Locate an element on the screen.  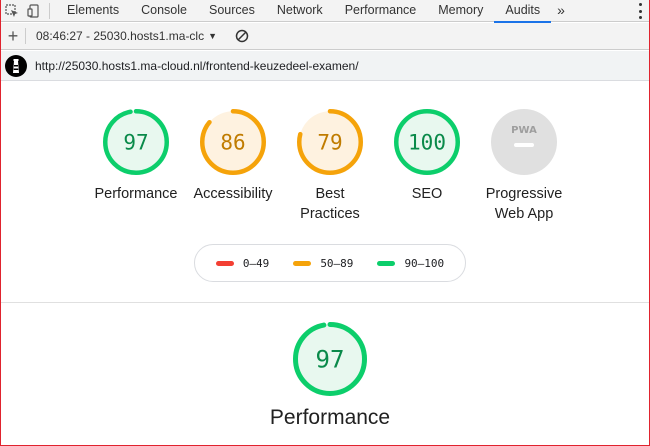
kebab-menu-icon is located at coordinates (640, 11).